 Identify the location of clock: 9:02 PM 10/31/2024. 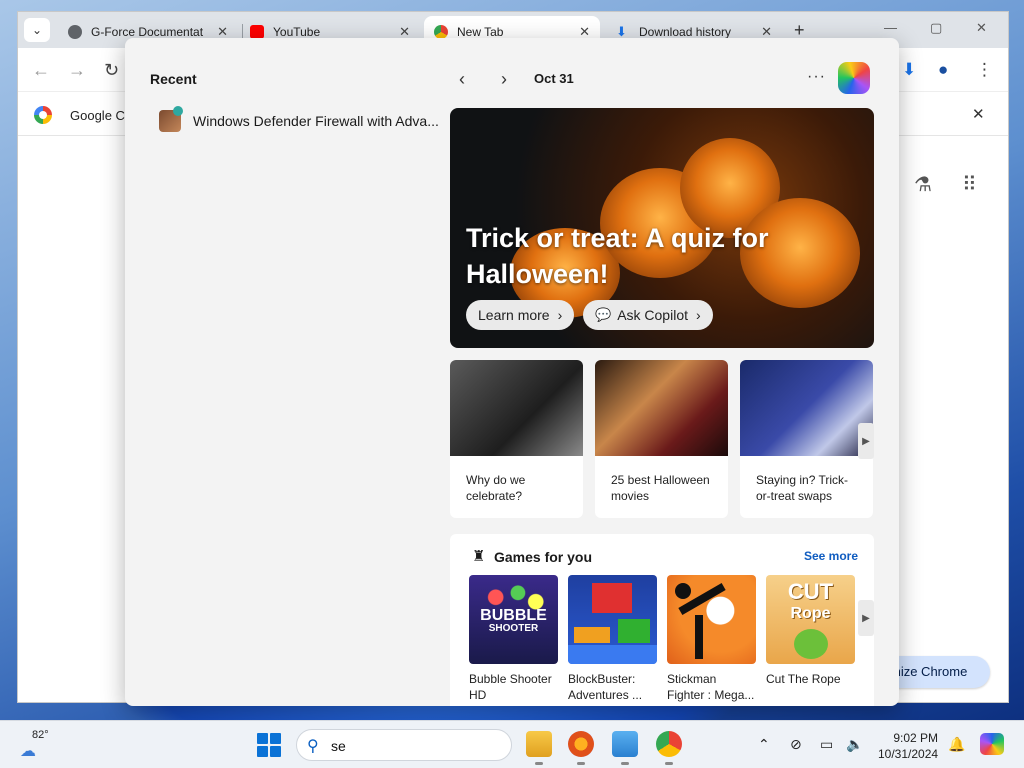
(908, 746).